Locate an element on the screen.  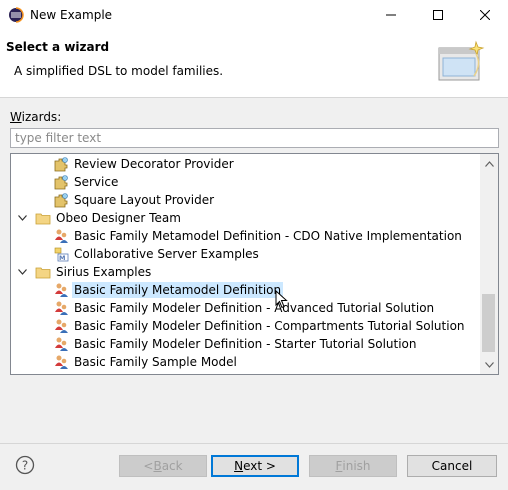
scroll-up-button is located at coordinates (489, 163).